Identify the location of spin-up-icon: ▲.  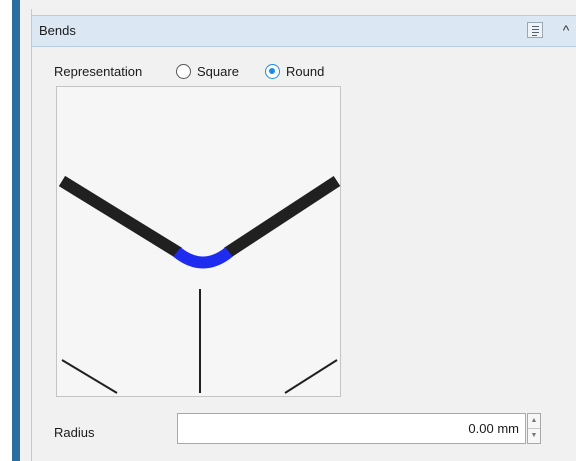
(534, 421).